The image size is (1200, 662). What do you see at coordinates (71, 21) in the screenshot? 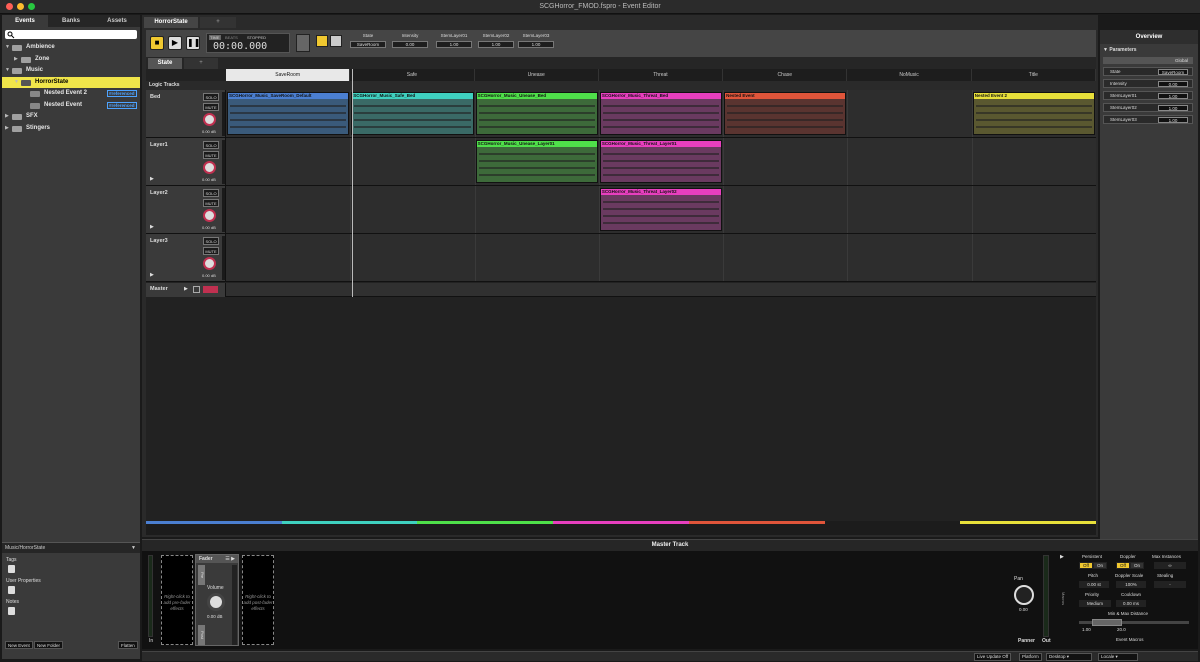
I see `tab-banks: Banks` at bounding box center [71, 21].